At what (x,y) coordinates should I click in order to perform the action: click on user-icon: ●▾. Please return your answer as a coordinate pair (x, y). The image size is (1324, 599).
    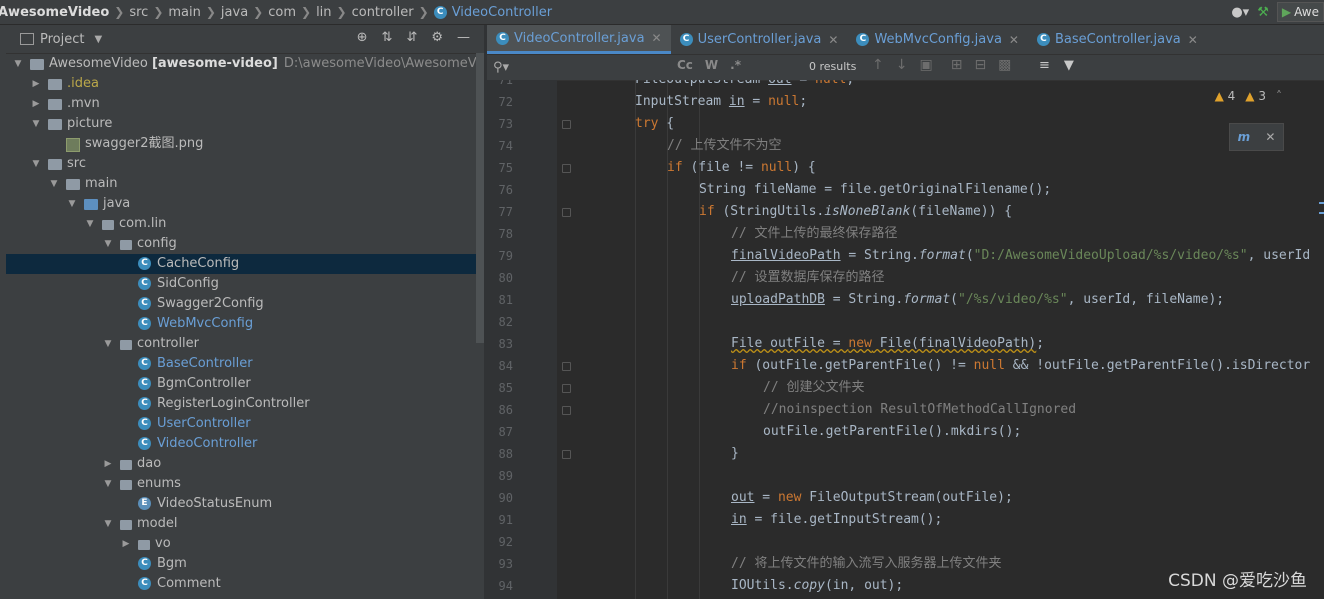
    Looking at the image, I should click on (1240, 12).